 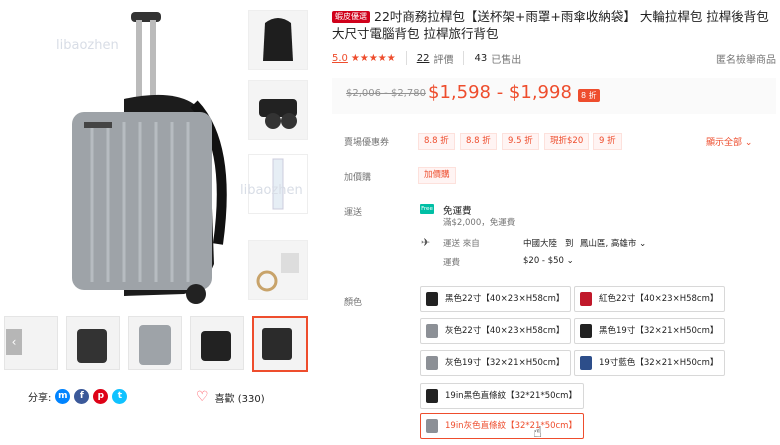 I want to click on thumb-4-active, so click(x=280, y=344).